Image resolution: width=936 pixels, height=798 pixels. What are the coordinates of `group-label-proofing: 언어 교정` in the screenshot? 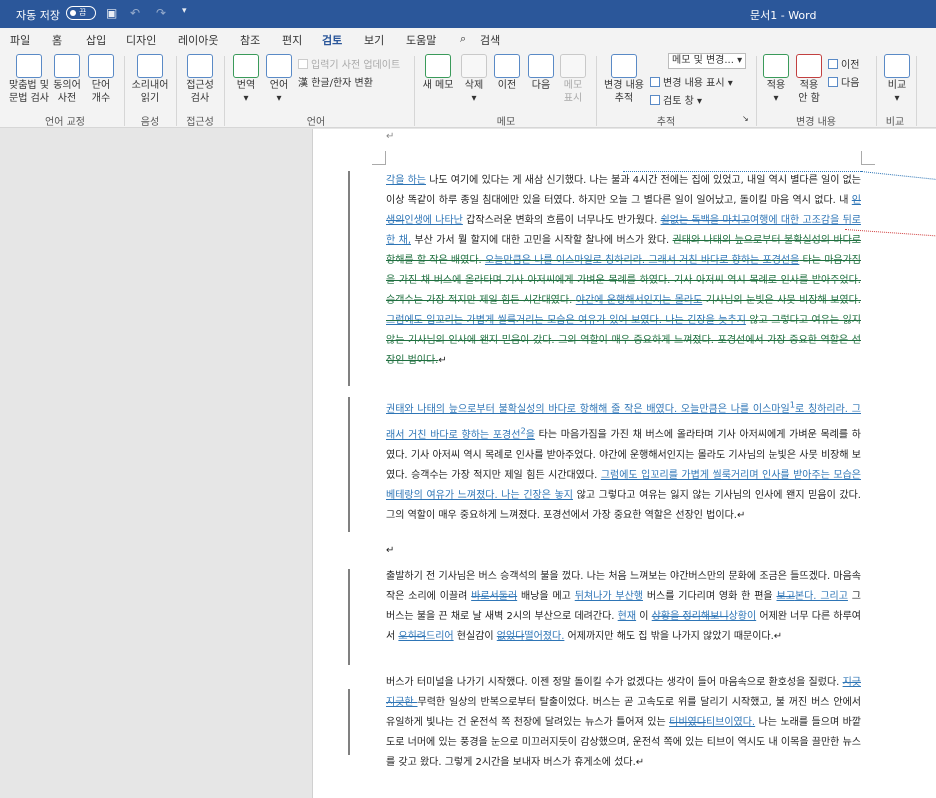 It's located at (65, 122).